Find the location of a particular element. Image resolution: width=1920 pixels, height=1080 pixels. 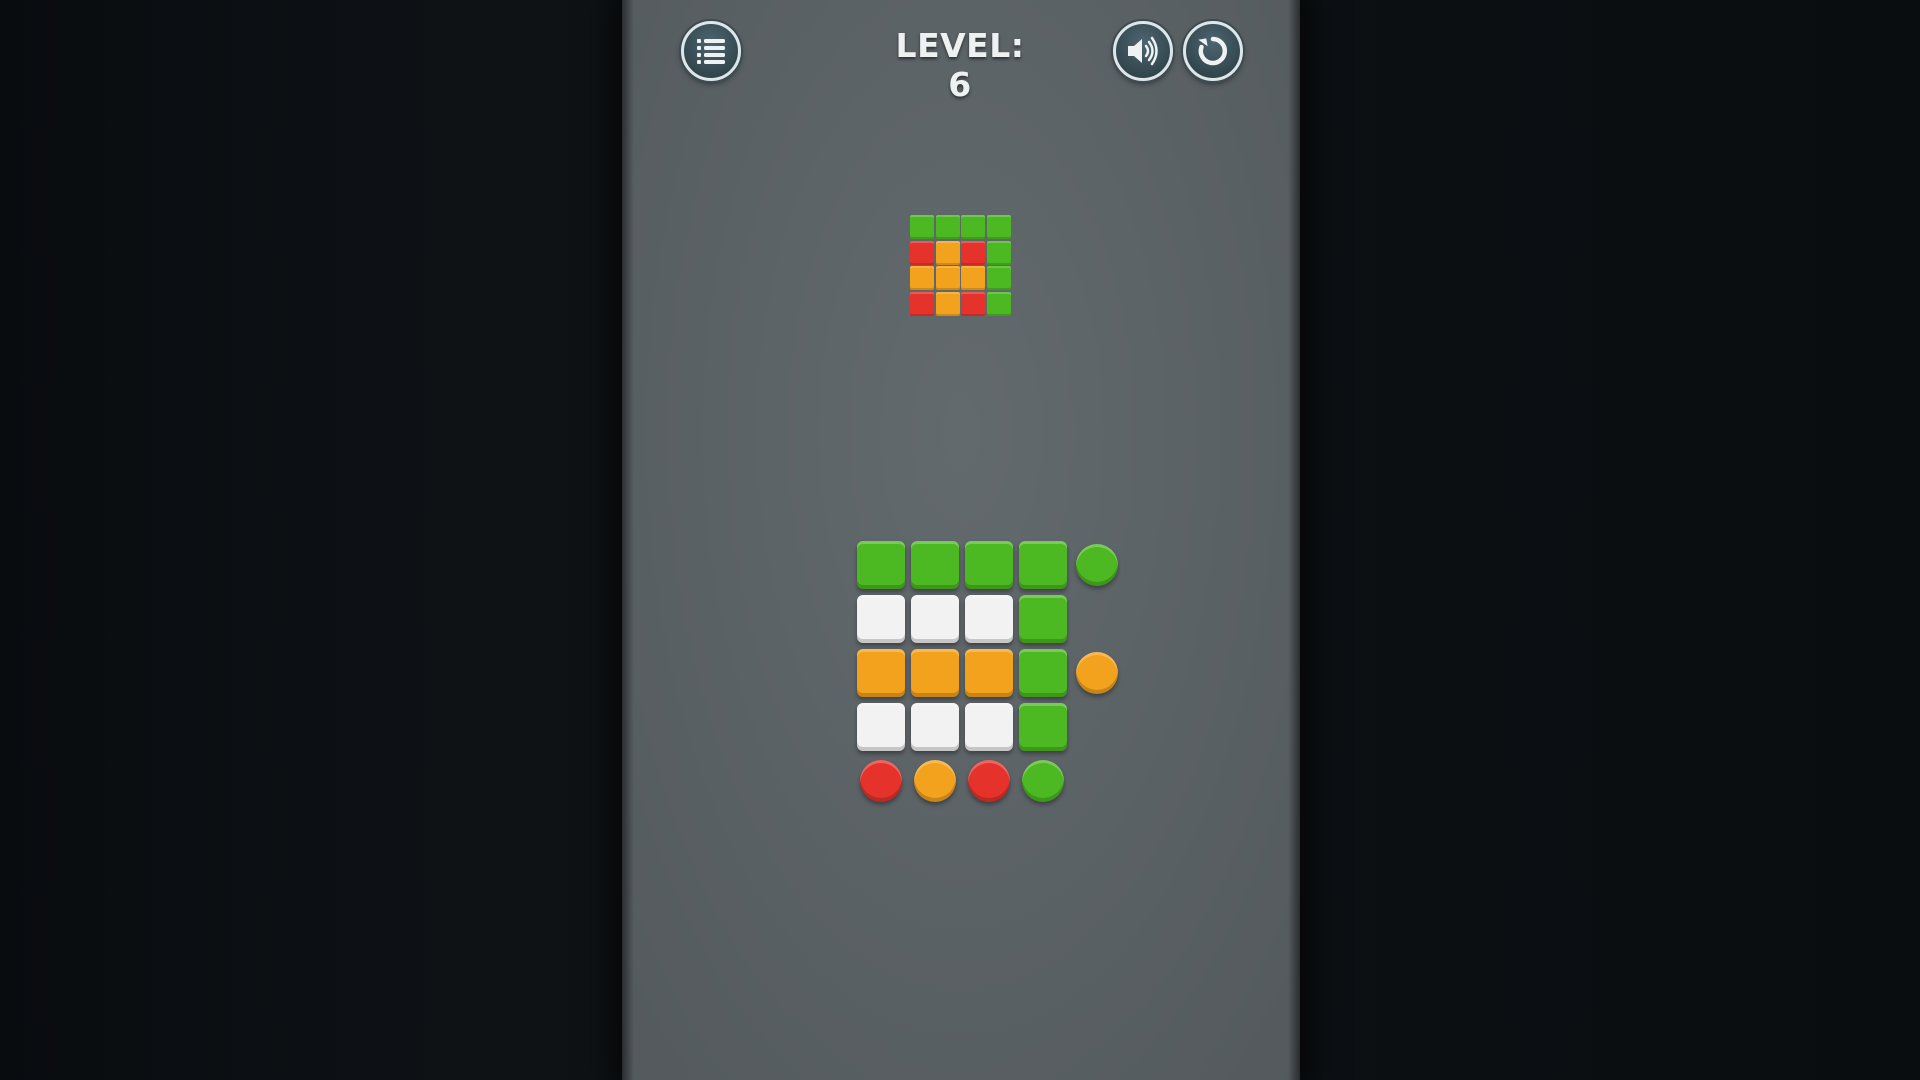

restart-button is located at coordinates (1213, 51).